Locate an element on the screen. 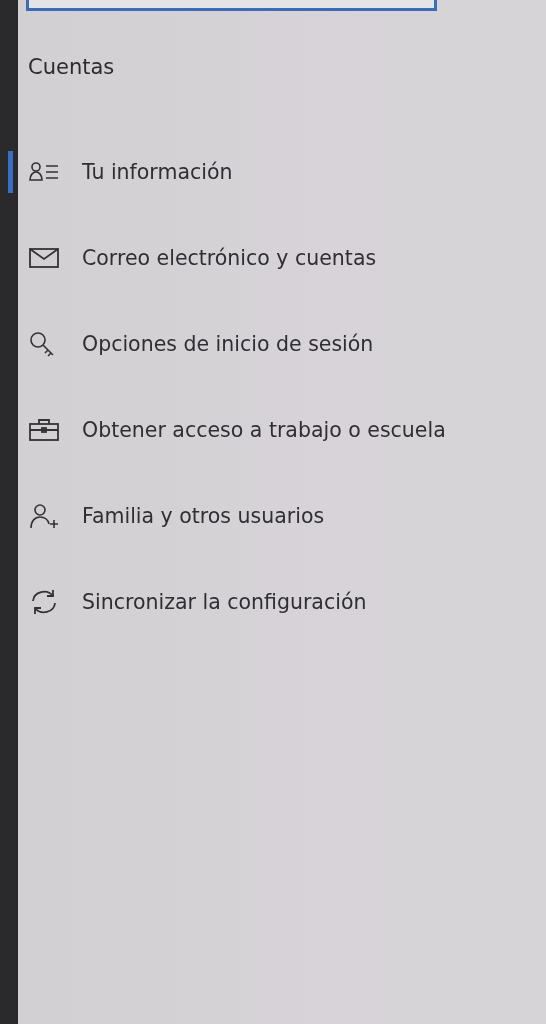 This screenshot has width=546, height=1024. person-add-icon is located at coordinates (44, 516).